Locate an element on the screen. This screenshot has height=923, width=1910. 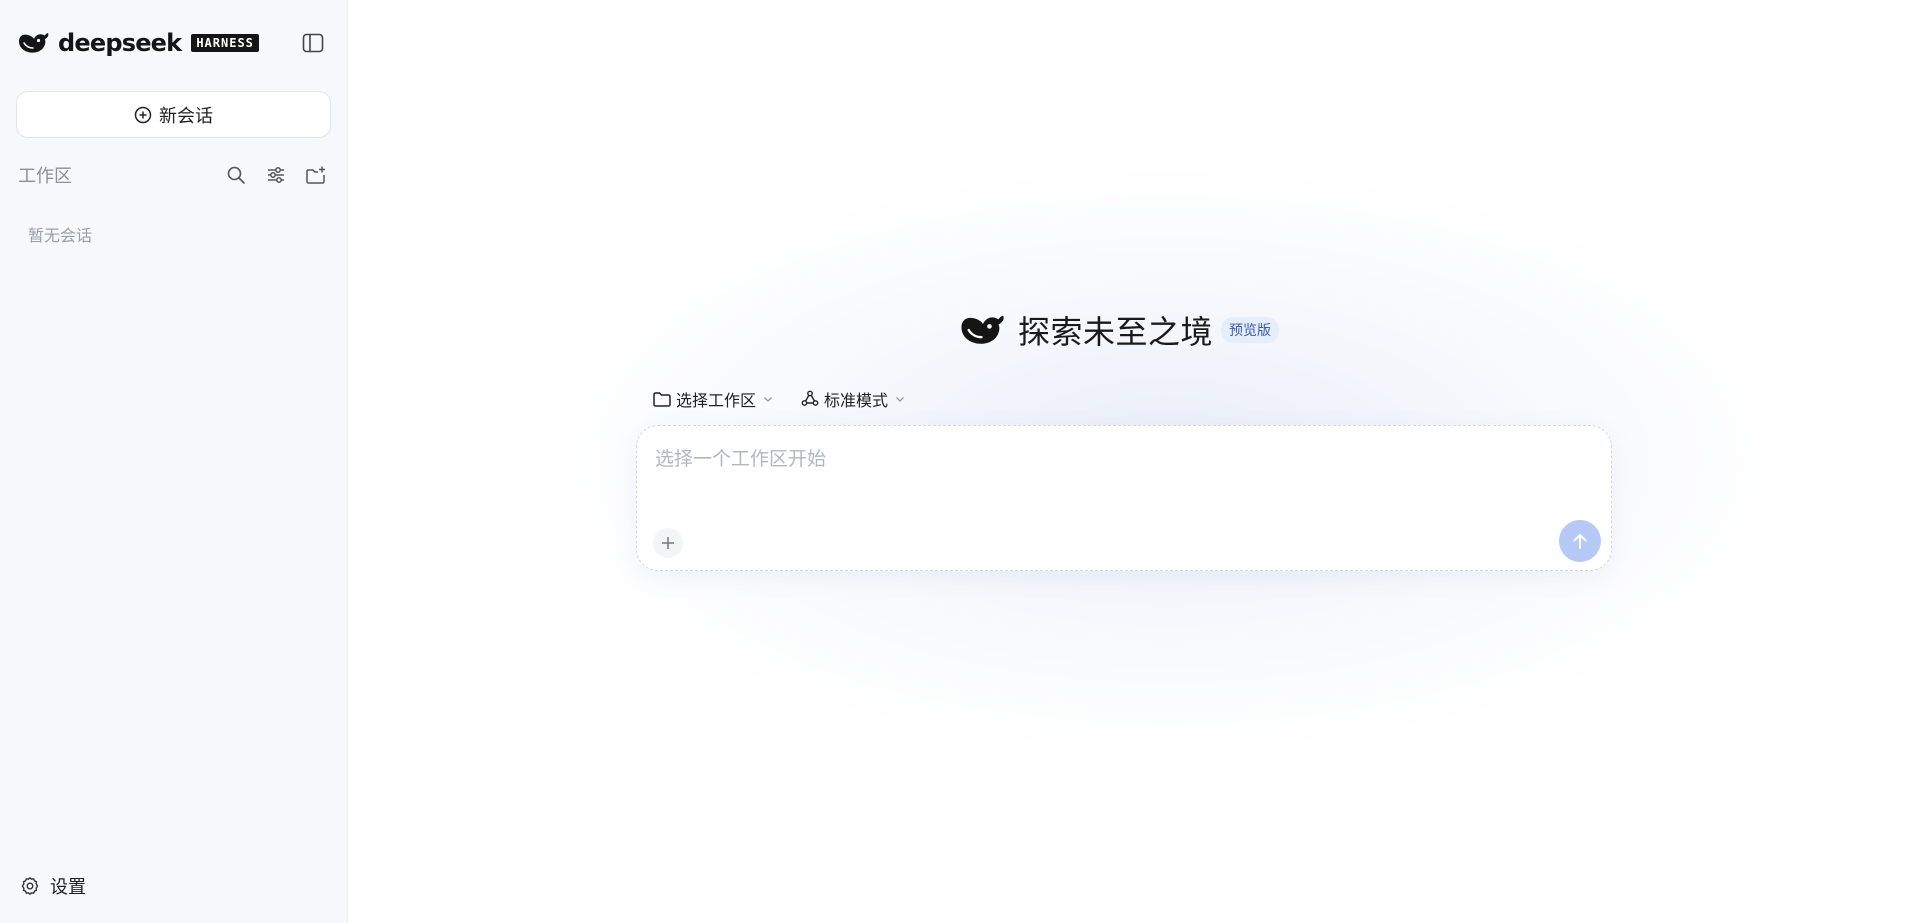
plus-icon is located at coordinates (668, 543).